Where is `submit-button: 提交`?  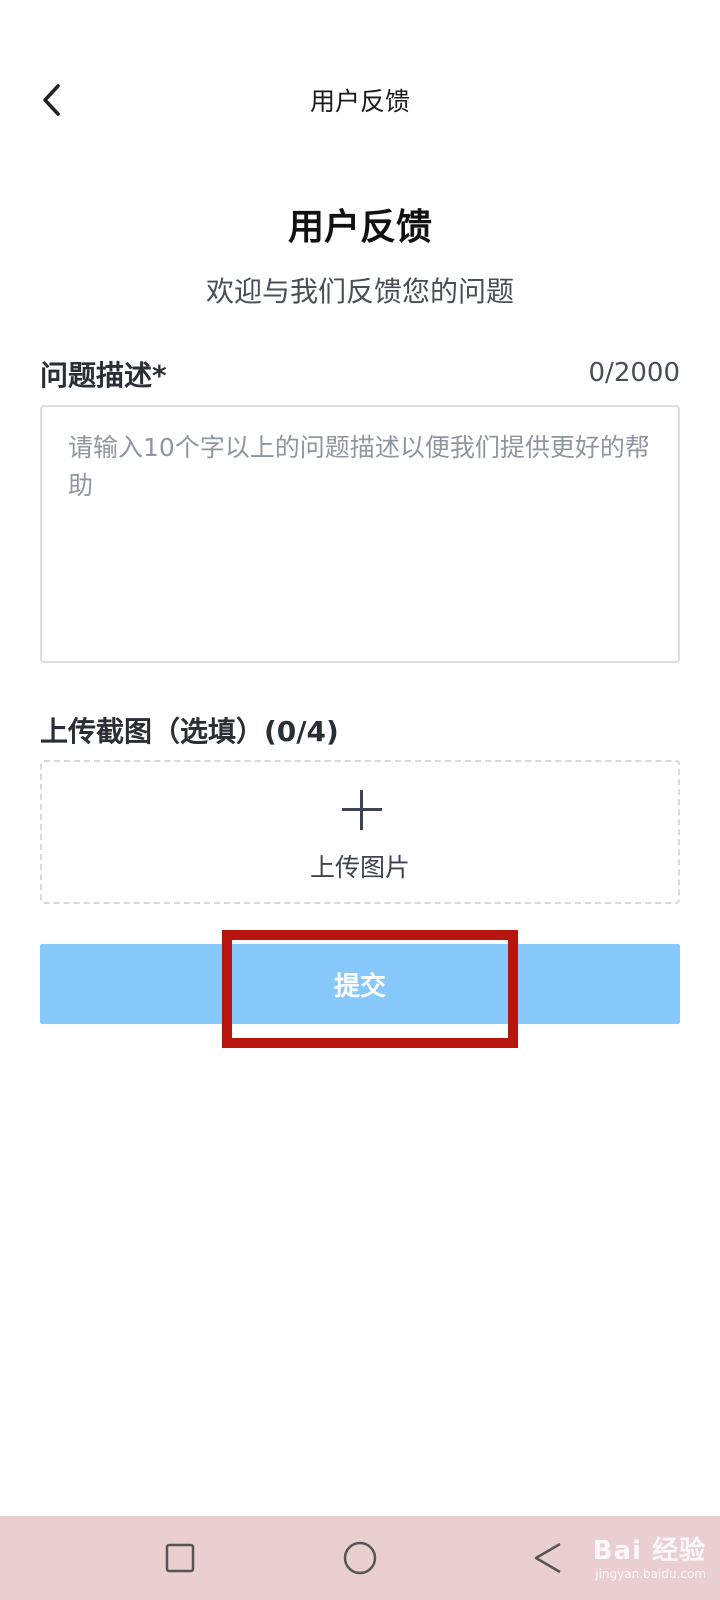 submit-button: 提交 is located at coordinates (360, 984).